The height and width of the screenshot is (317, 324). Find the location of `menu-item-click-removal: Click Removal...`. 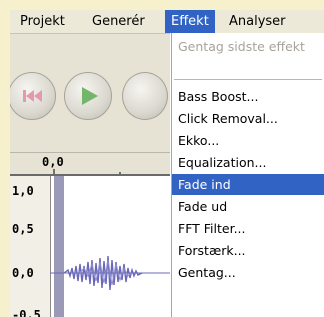

menu-item-click-removal: Click Removal... is located at coordinates (248, 118).